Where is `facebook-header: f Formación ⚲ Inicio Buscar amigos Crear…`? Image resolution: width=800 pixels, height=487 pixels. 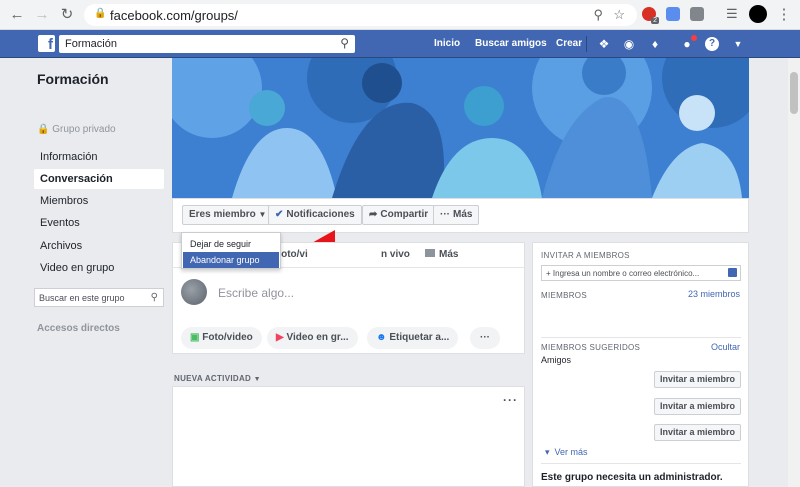
facebook-header: f Formación ⚲ Inicio Buscar amigos Crear… is located at coordinates (400, 44).